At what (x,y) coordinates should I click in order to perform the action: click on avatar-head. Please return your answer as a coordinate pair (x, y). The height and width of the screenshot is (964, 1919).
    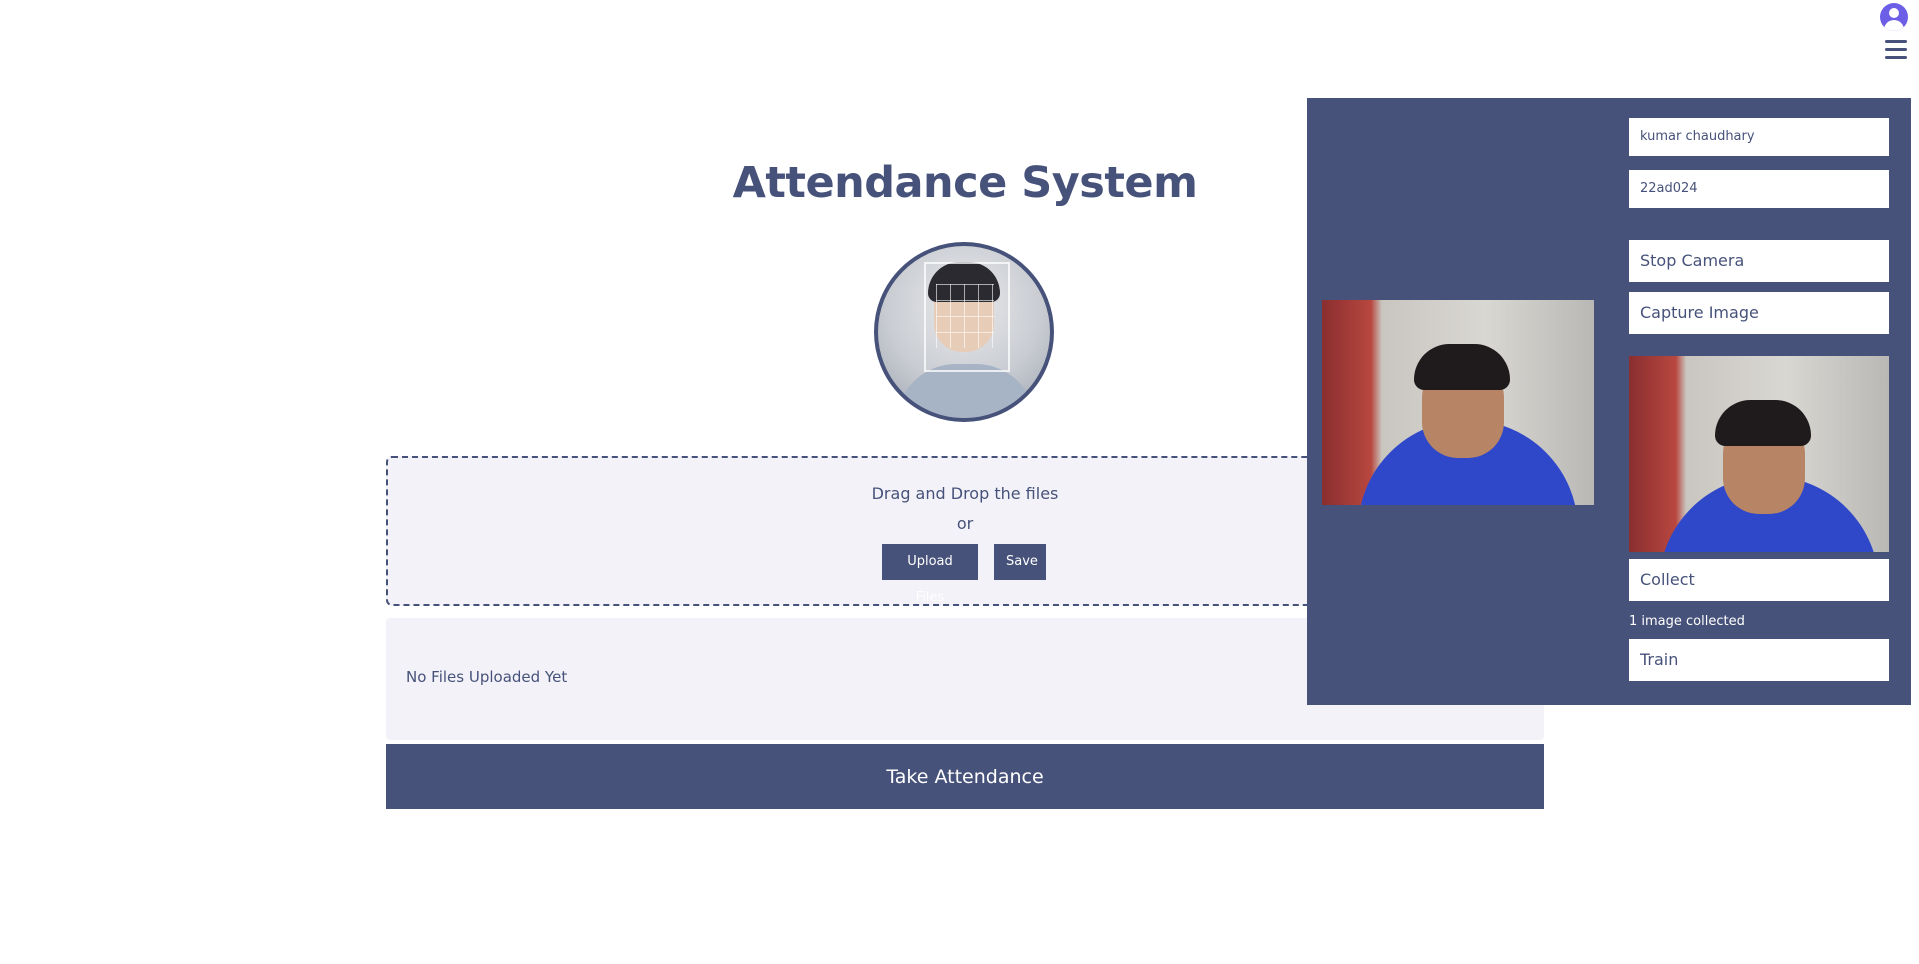
    Looking at the image, I should click on (1894, 13).